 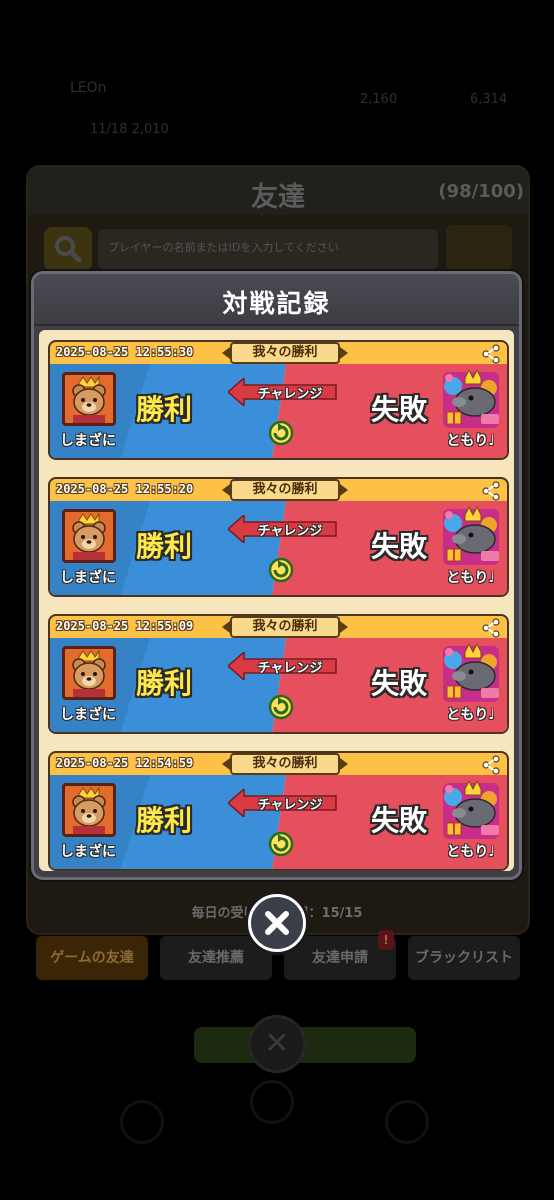 I want to click on notification-badge: !, so click(x=386, y=940).